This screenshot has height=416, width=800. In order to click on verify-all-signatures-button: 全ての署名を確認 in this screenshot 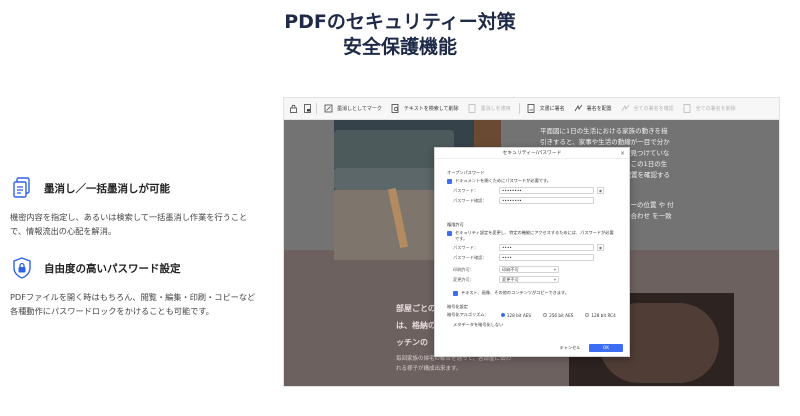, I will do `click(647, 108)`.